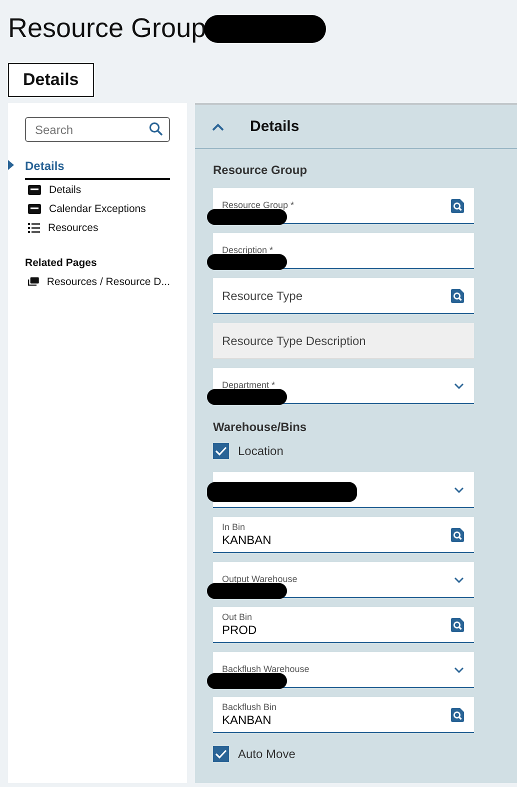 The height and width of the screenshot is (787, 517). What do you see at coordinates (44, 166) in the screenshot?
I see `nav-section-link: Details` at bounding box center [44, 166].